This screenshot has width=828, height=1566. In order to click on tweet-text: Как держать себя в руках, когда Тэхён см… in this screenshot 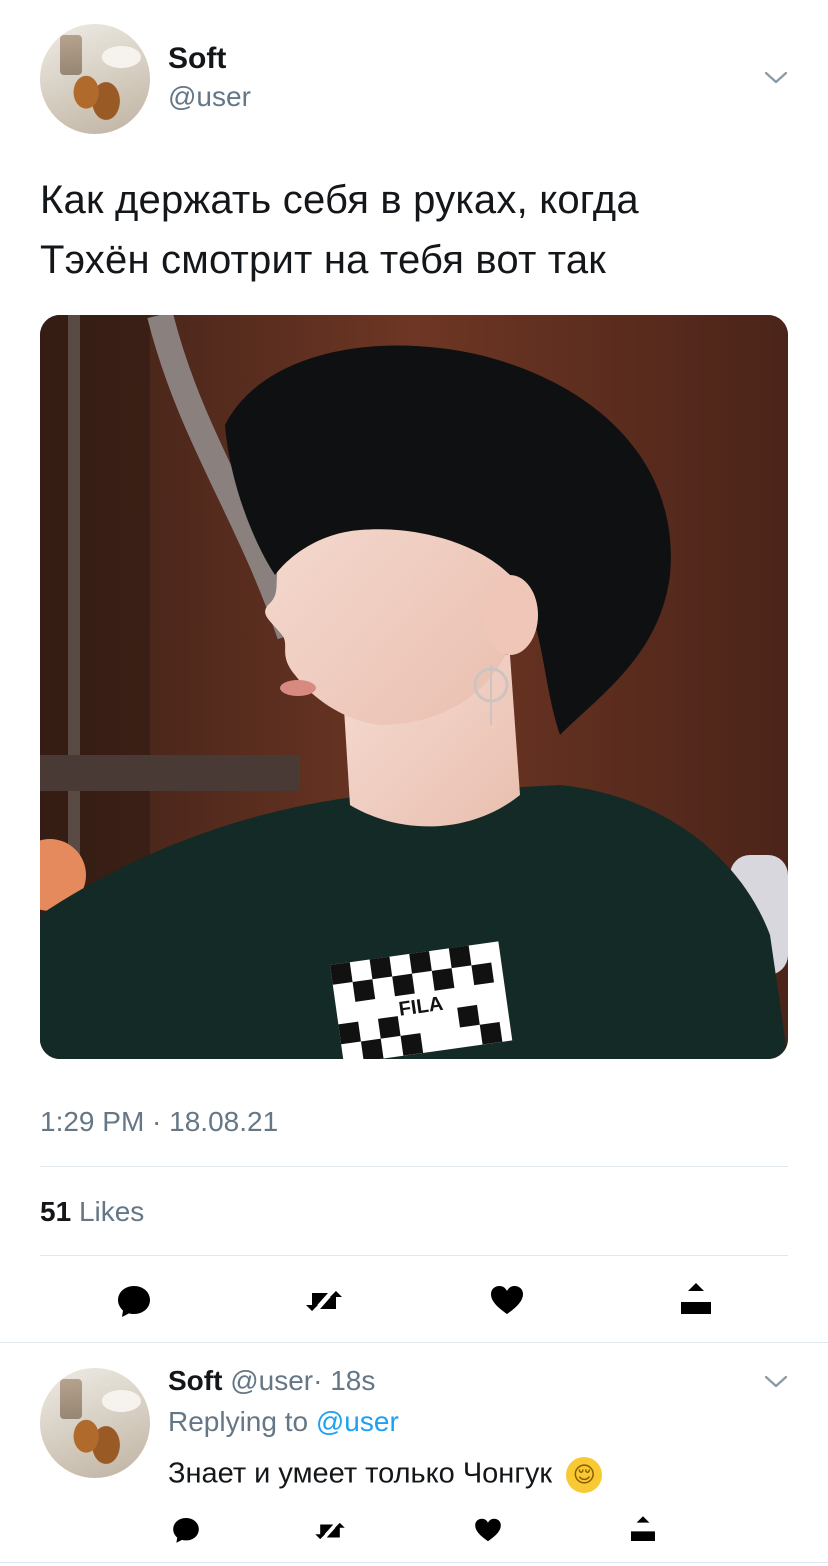, I will do `click(339, 230)`.